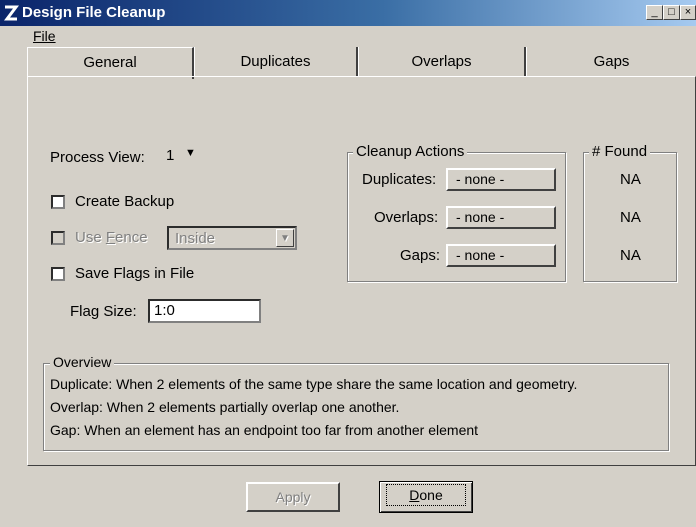 This screenshot has height=527, width=696. Describe the element at coordinates (688, 12) in the screenshot. I see `close-button: ×` at that location.